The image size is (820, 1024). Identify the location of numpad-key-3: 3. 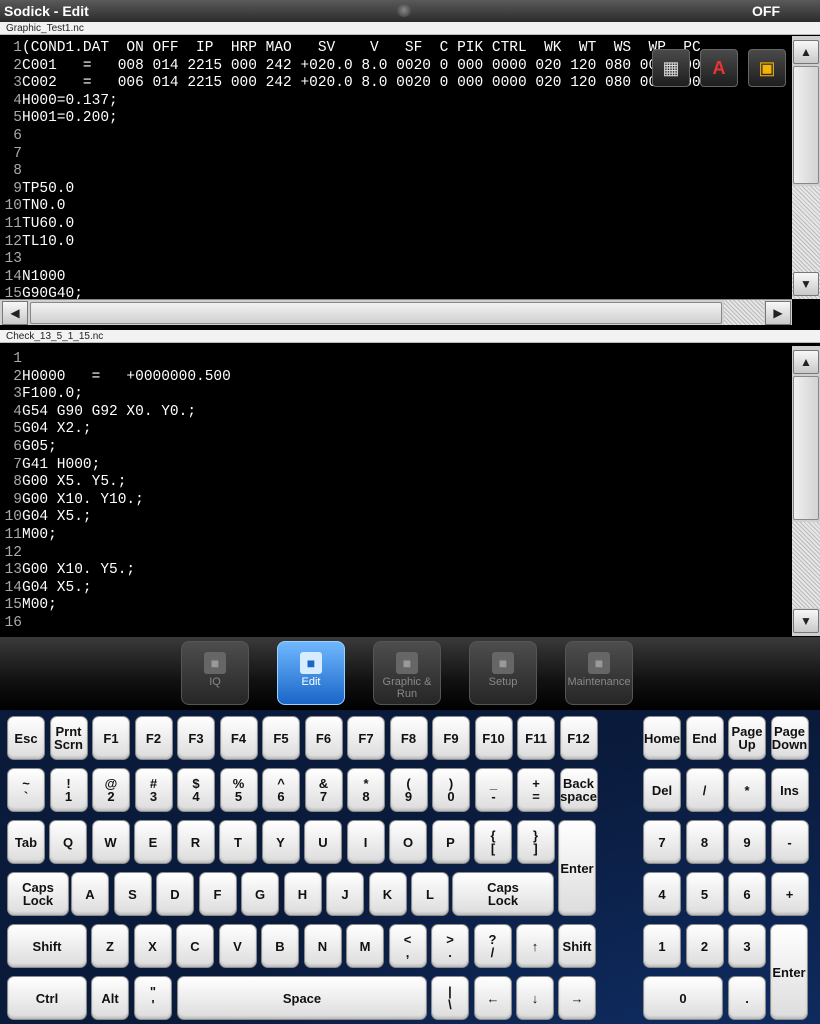
(747, 946).